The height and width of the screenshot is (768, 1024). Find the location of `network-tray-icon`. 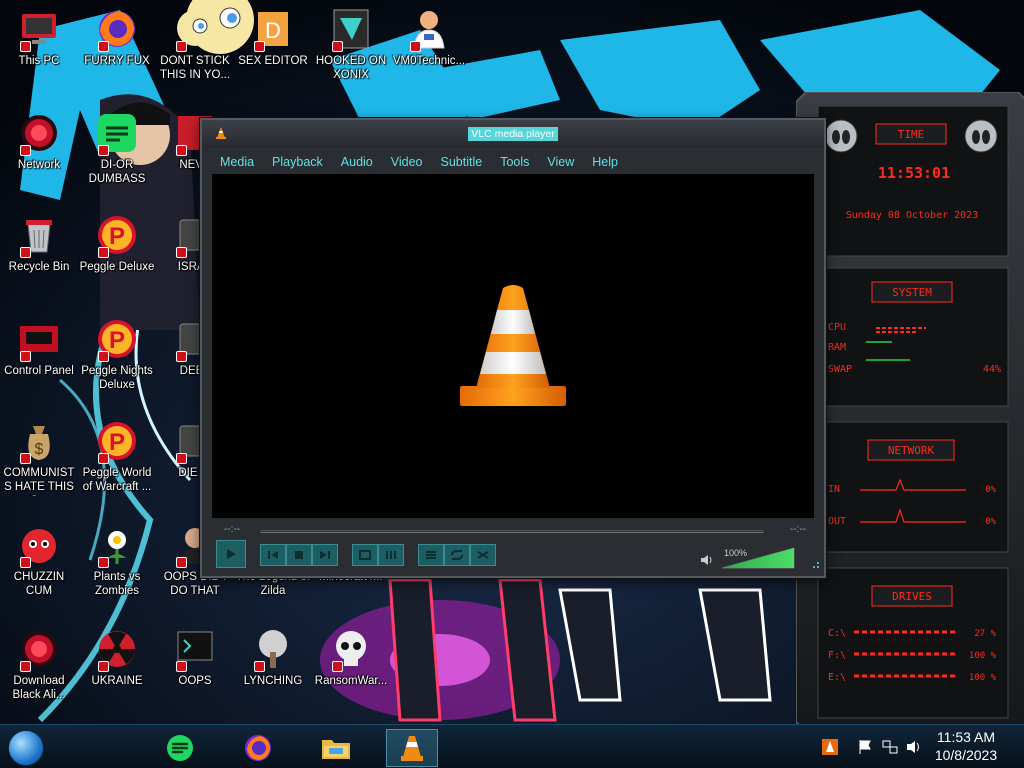

network-tray-icon is located at coordinates (890, 748).